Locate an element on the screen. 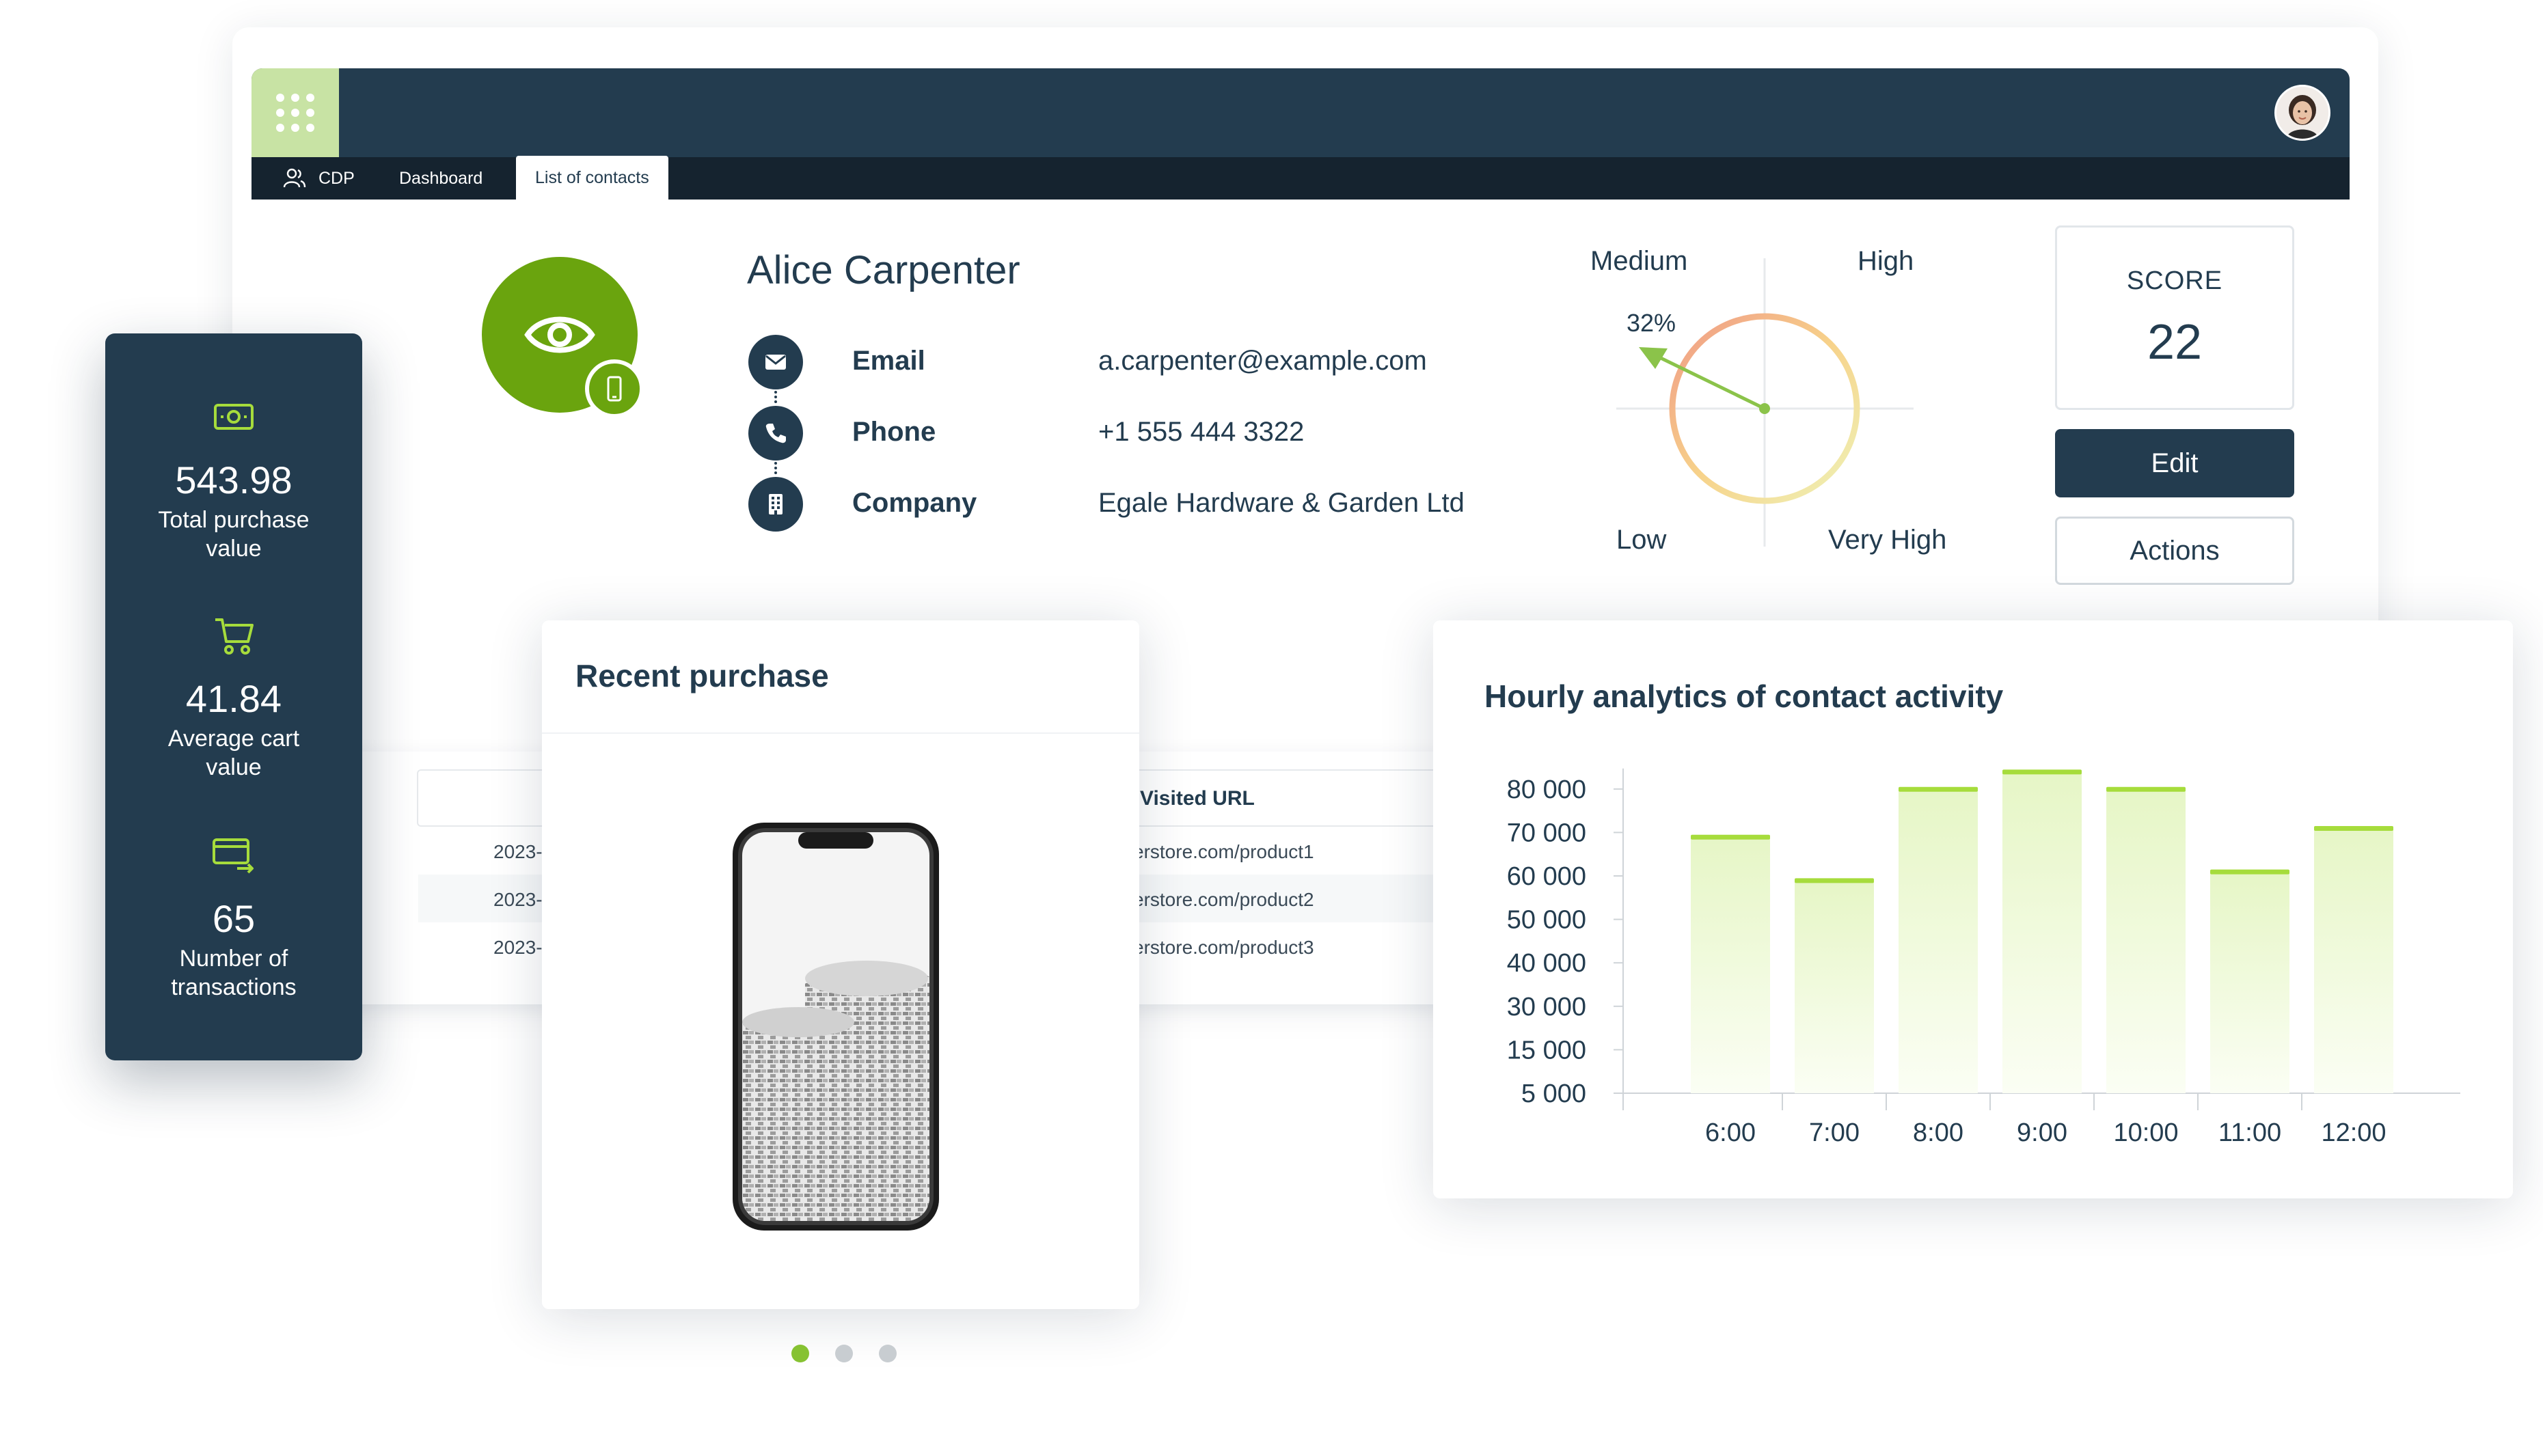  x-tick-label: 6:00 is located at coordinates (1731, 1132).